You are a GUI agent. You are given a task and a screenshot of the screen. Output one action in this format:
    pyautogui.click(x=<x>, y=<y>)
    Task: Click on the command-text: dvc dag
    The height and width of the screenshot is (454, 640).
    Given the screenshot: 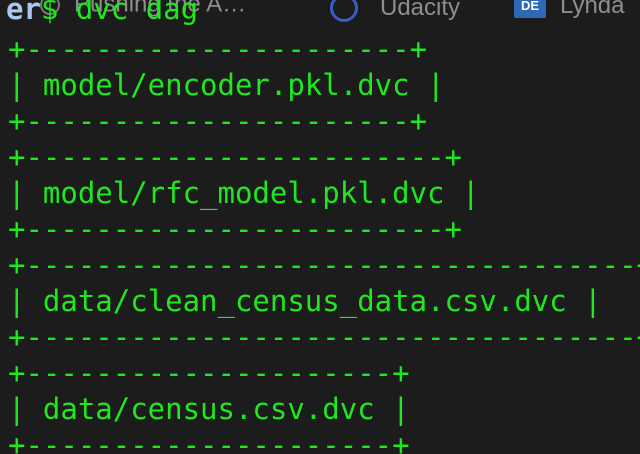 What is the action you would take?
    pyautogui.click(x=128, y=13)
    